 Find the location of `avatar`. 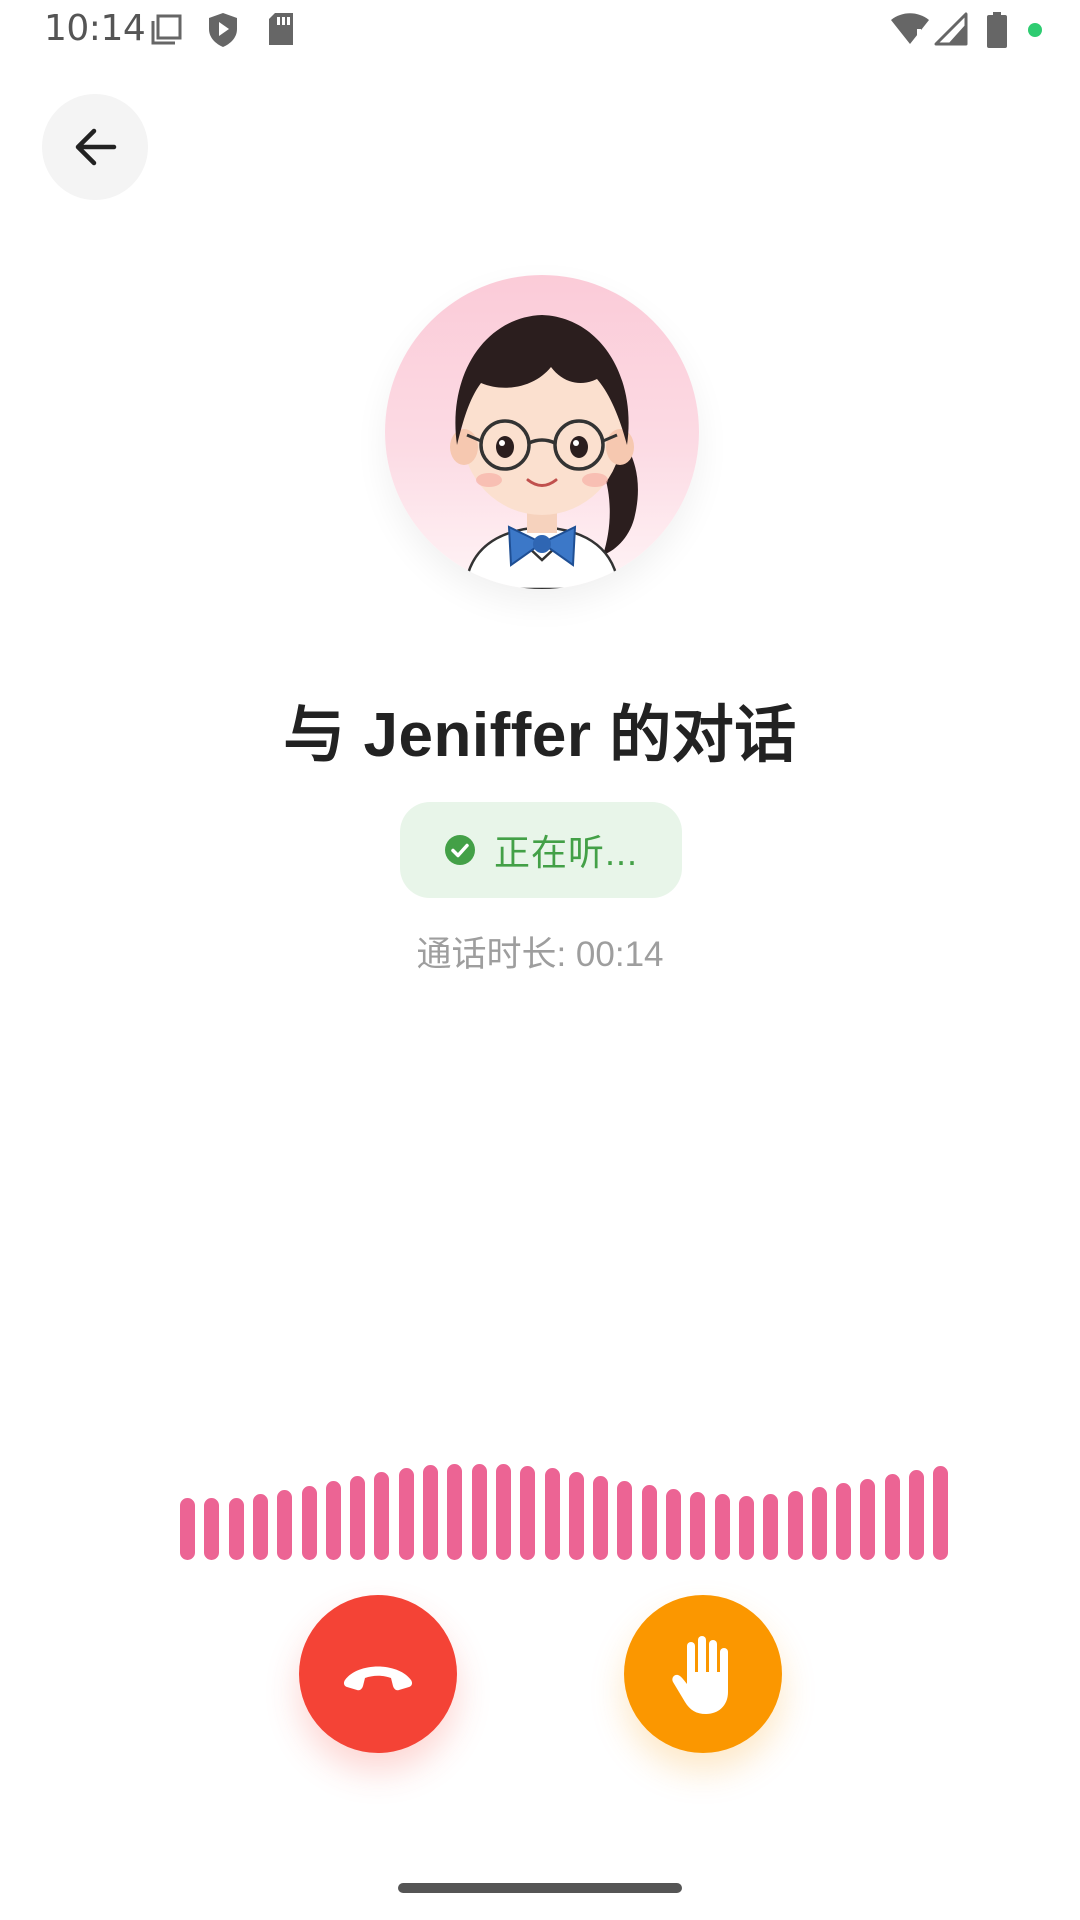

avatar is located at coordinates (542, 432).